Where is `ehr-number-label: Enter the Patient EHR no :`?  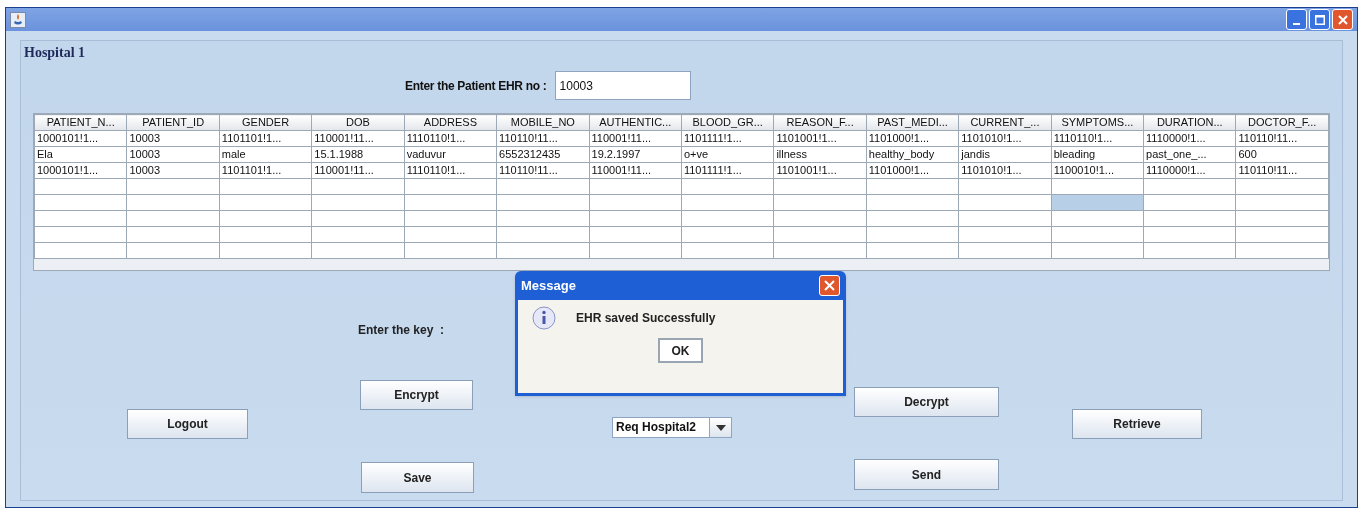 ehr-number-label: Enter the Patient EHR no : is located at coordinates (476, 86).